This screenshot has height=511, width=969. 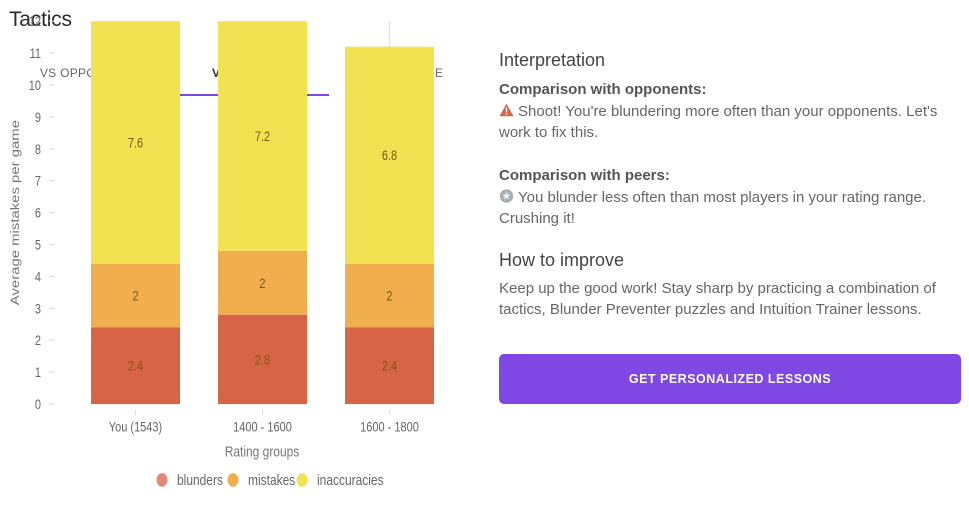 What do you see at coordinates (730, 379) in the screenshot?
I see `get-personalized-lessons-button: GET PERSONALIZED LESSONS` at bounding box center [730, 379].